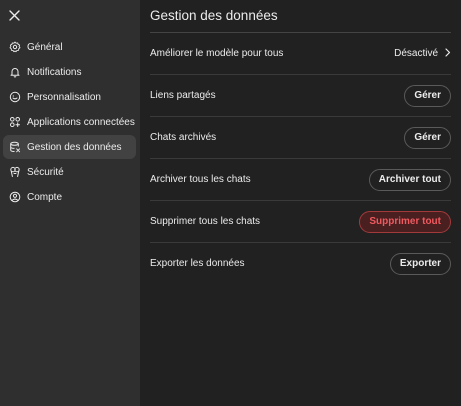 The width and height of the screenshot is (461, 406). What do you see at coordinates (300, 263) in the screenshot?
I see `setting-row-export: Exporter les données Exporter` at bounding box center [300, 263].